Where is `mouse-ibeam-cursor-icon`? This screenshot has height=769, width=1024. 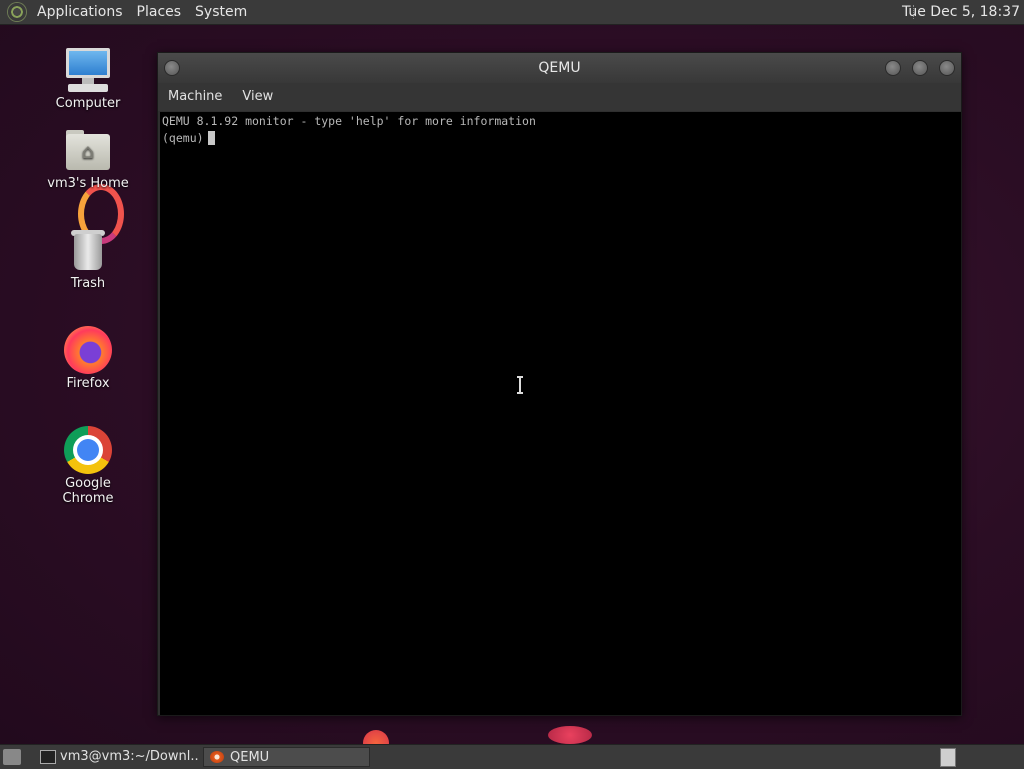
mouse-ibeam-cursor-icon is located at coordinates (520, 385).